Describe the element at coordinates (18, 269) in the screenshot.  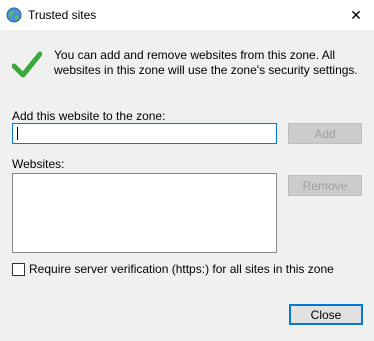
I see `https-checkbox` at that location.